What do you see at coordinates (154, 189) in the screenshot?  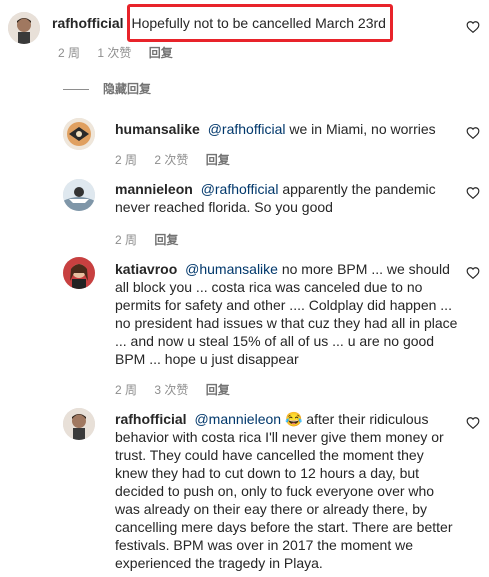 I see `username: mannieleon` at bounding box center [154, 189].